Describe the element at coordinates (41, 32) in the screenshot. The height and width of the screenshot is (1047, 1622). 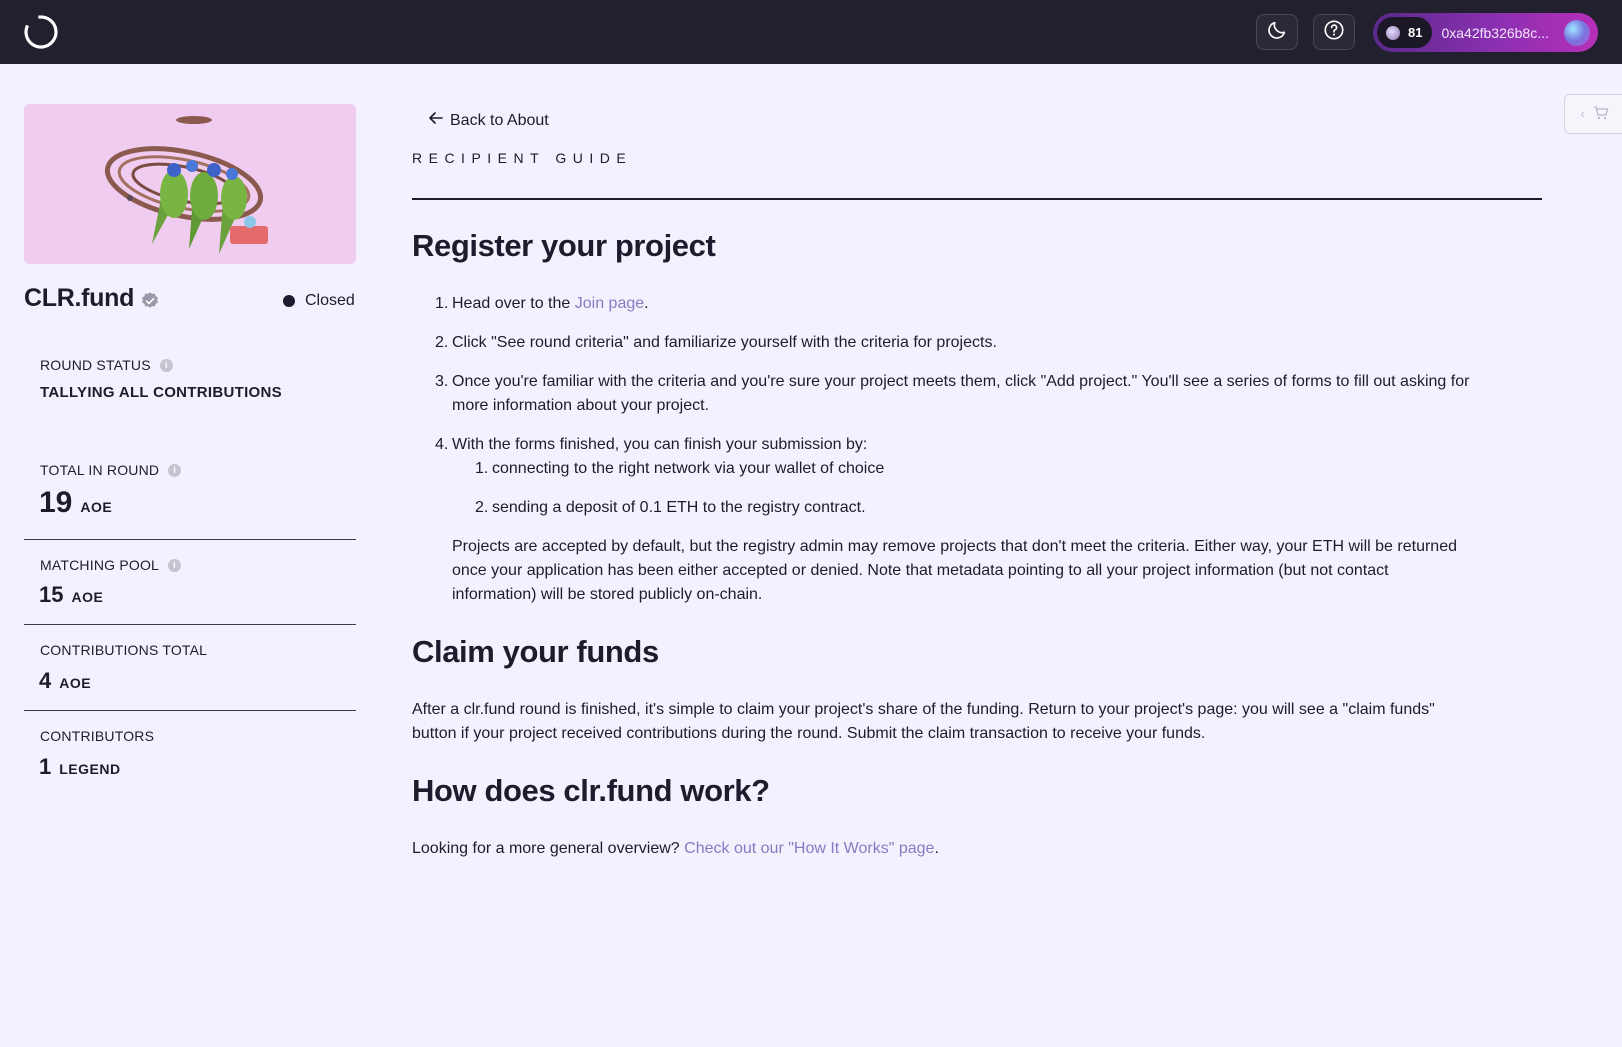
I see `clrfund-logo-icon` at that location.